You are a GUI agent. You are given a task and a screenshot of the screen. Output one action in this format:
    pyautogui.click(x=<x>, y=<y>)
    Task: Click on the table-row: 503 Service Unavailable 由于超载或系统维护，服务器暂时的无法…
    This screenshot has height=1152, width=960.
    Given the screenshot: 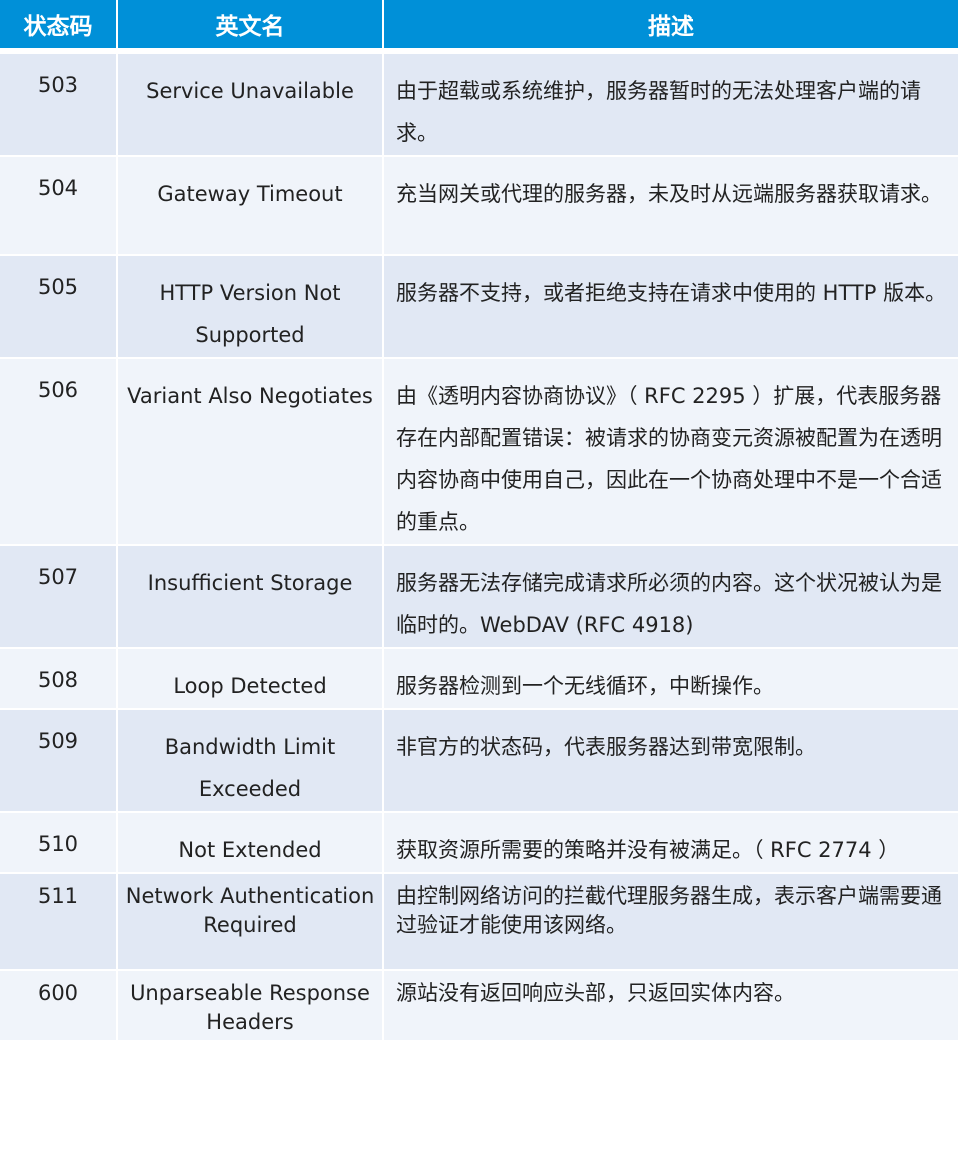 What is the action you would take?
    pyautogui.click(x=479, y=104)
    